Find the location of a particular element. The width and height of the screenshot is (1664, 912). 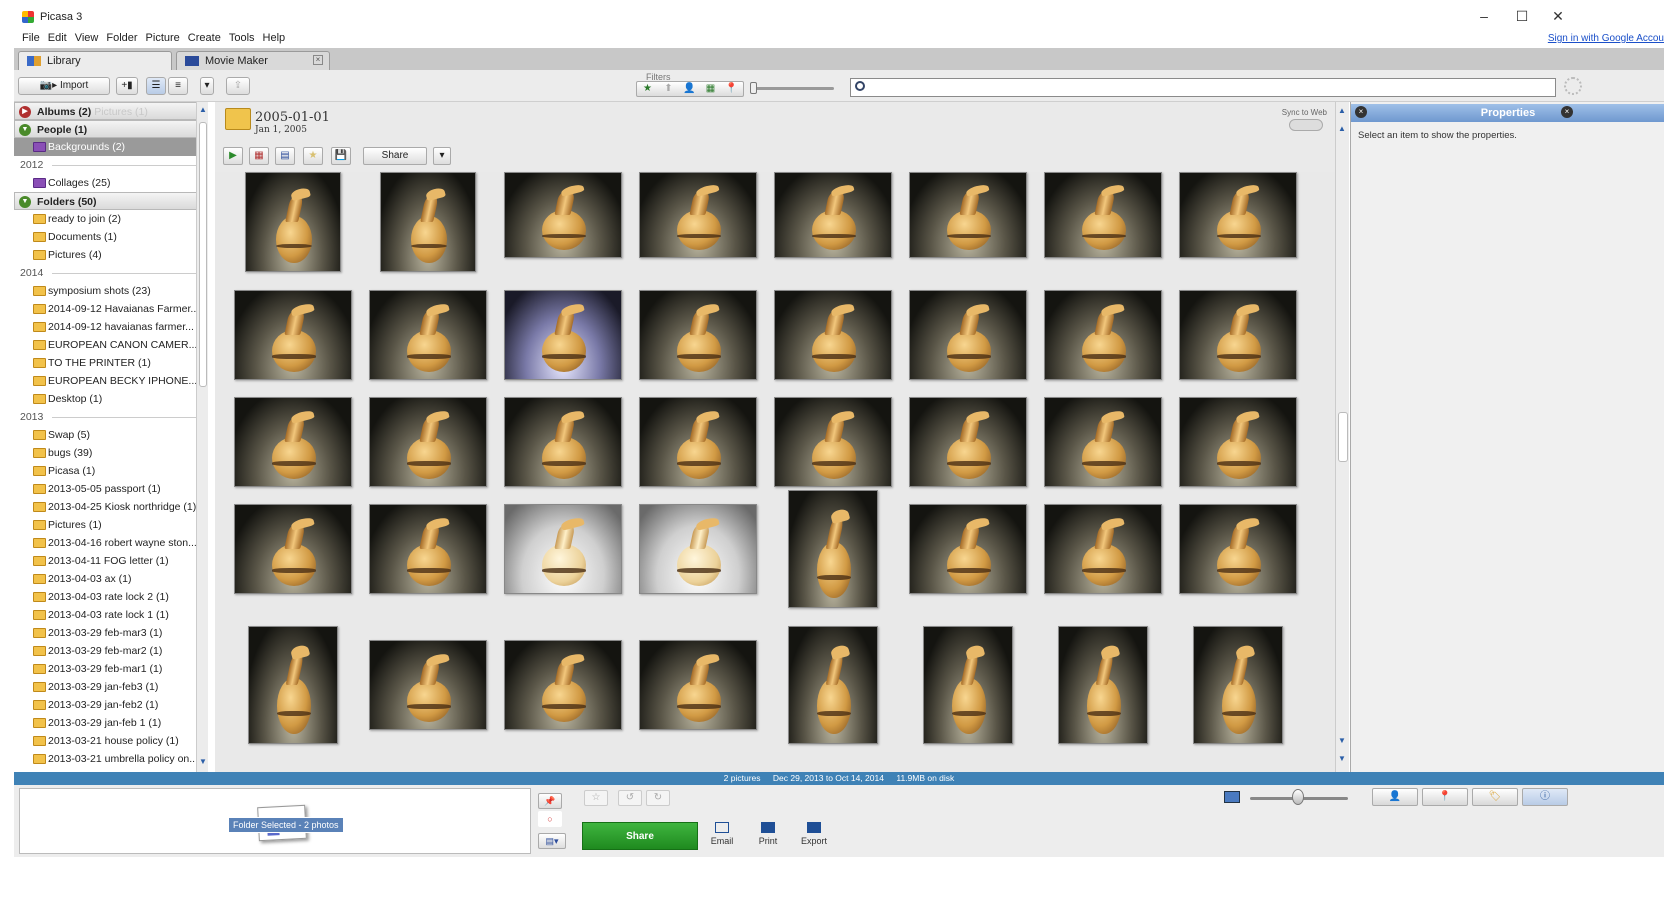

close-window-button: ✕ is located at coordinates (1558, 16).